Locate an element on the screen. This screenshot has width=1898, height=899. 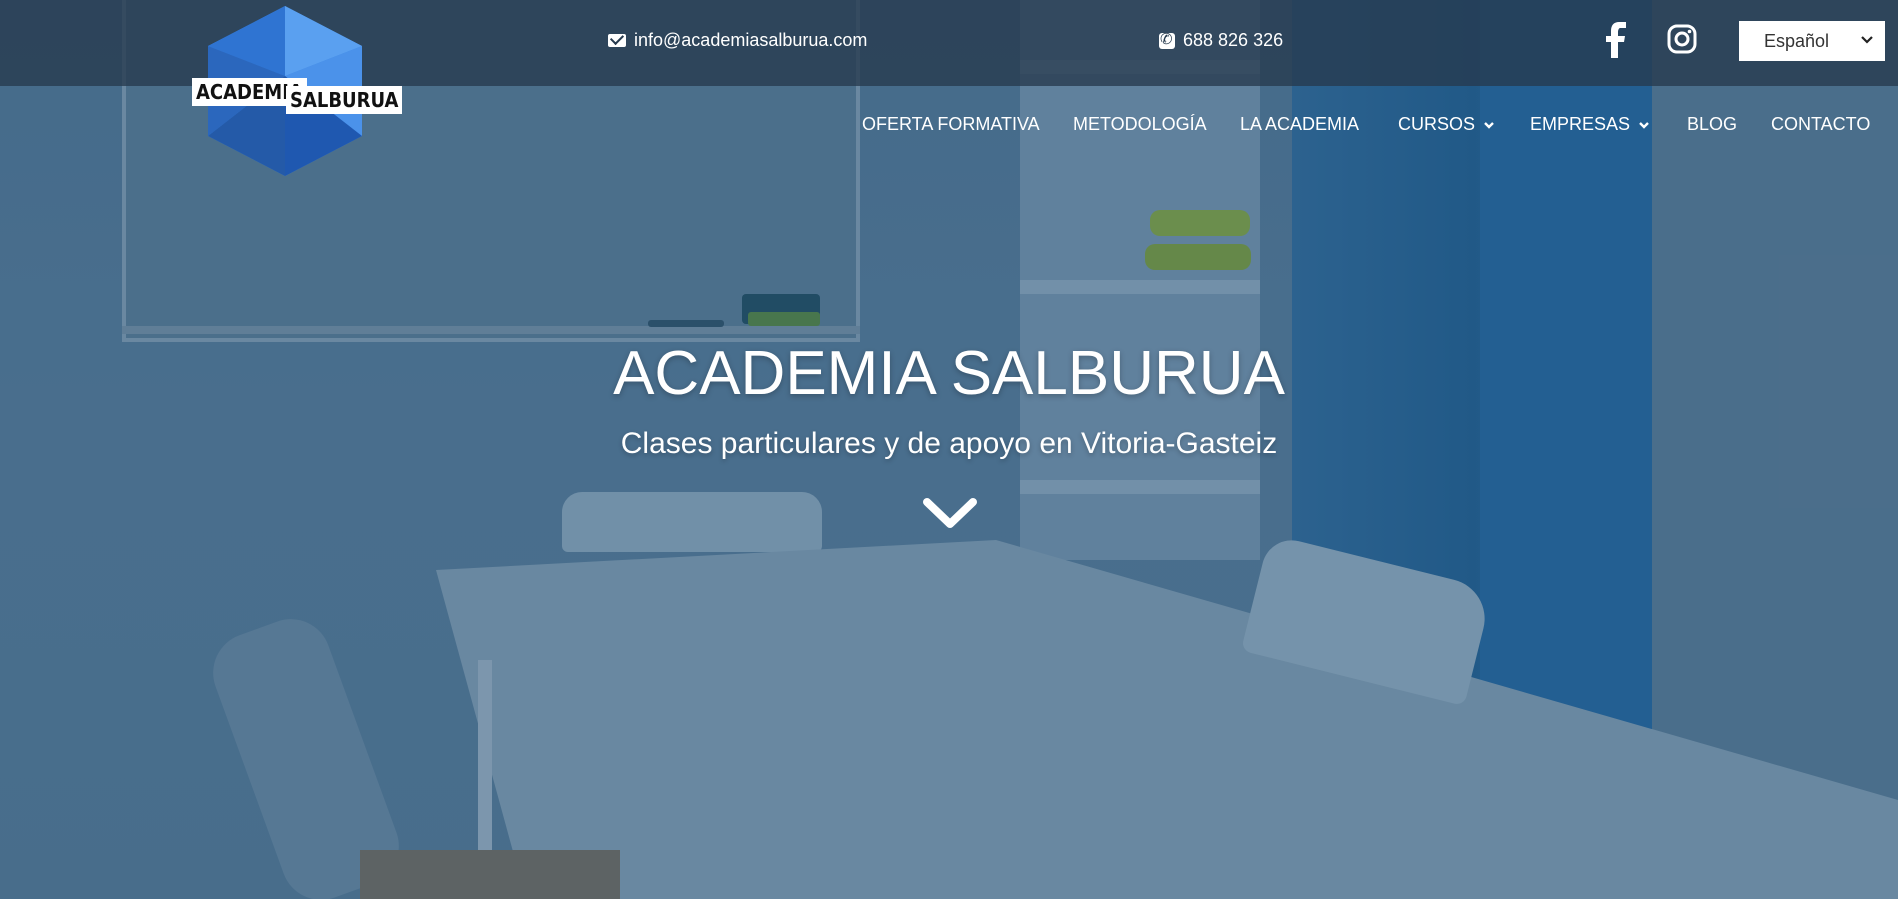
nav-label: OFERTA FORMATIVA is located at coordinates (951, 124).